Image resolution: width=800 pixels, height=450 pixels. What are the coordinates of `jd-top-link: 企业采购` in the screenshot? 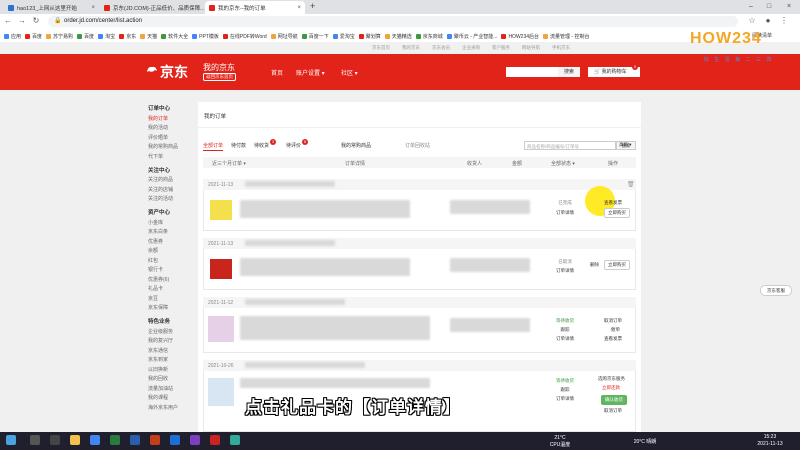 It's located at (471, 48).